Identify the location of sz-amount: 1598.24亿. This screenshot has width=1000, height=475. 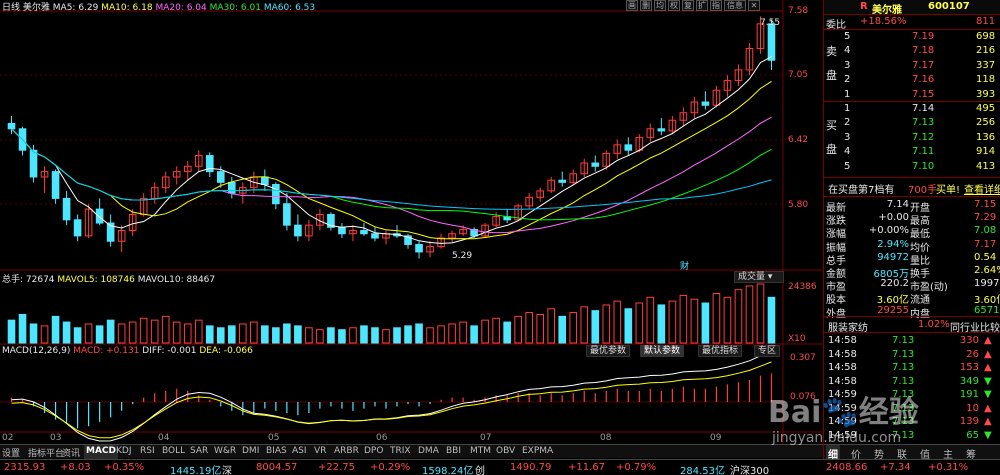
(448, 470).